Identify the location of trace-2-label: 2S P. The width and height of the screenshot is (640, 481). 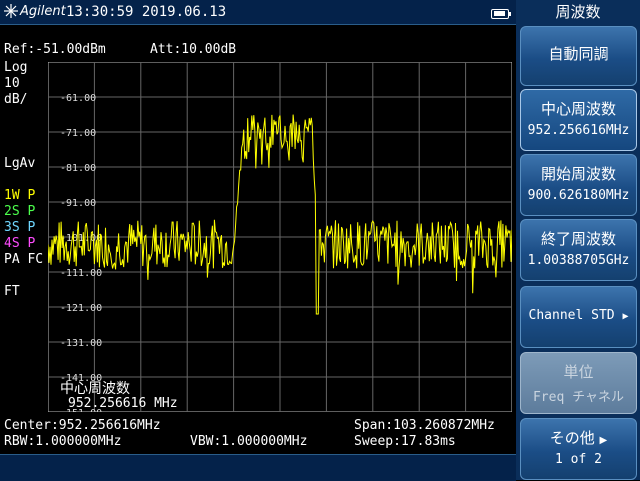
(20, 211).